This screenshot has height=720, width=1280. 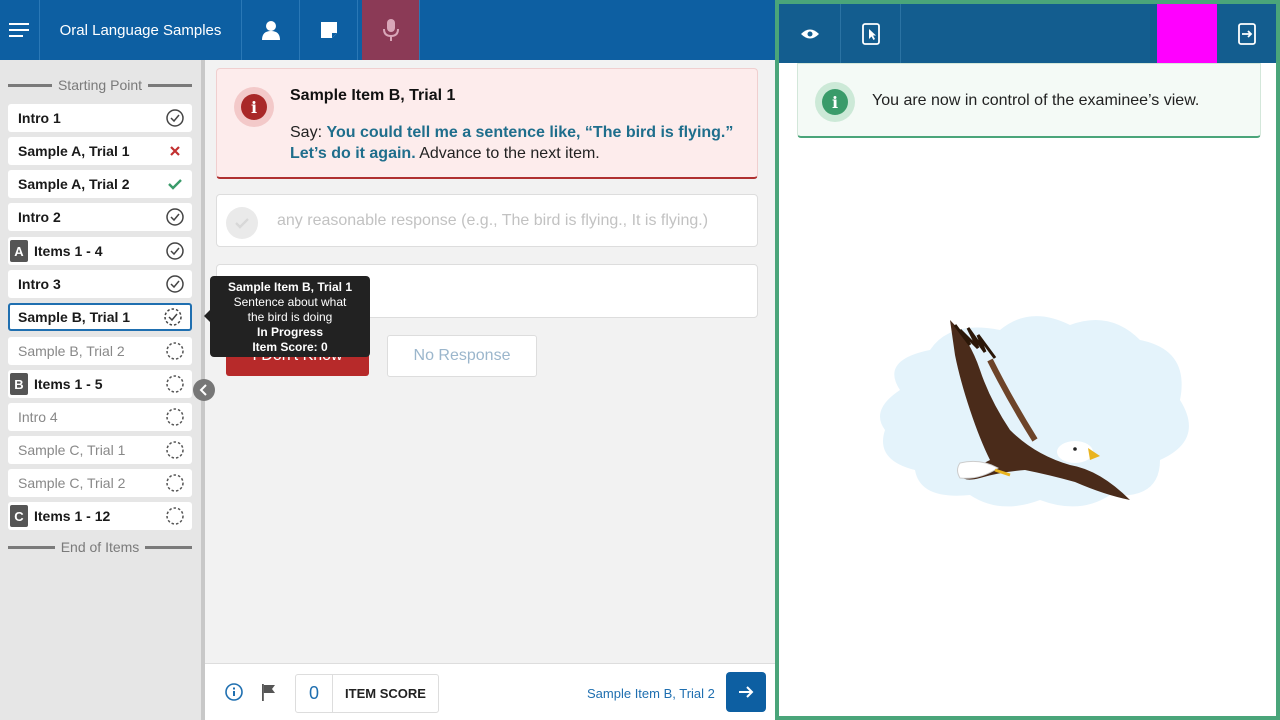 What do you see at coordinates (72, 483) in the screenshot?
I see `sidebar-item-label: Sample C, Trial 2` at bounding box center [72, 483].